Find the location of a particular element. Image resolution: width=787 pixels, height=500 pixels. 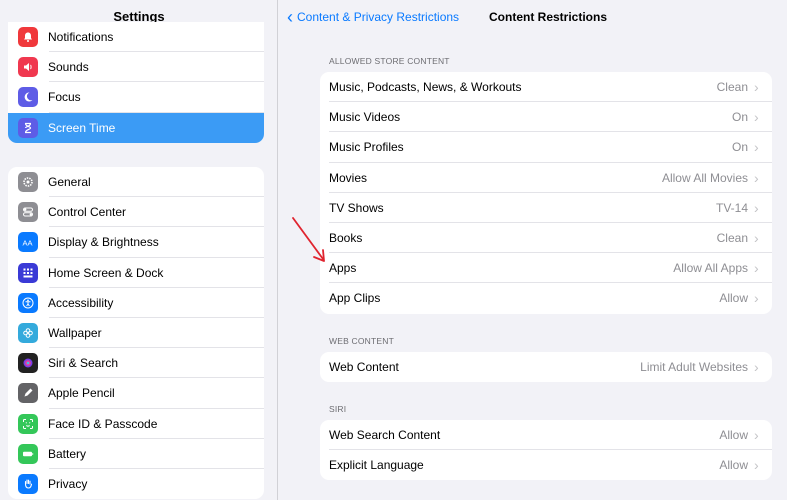

sidebar-item-label: Notifications is located at coordinates (81, 37).